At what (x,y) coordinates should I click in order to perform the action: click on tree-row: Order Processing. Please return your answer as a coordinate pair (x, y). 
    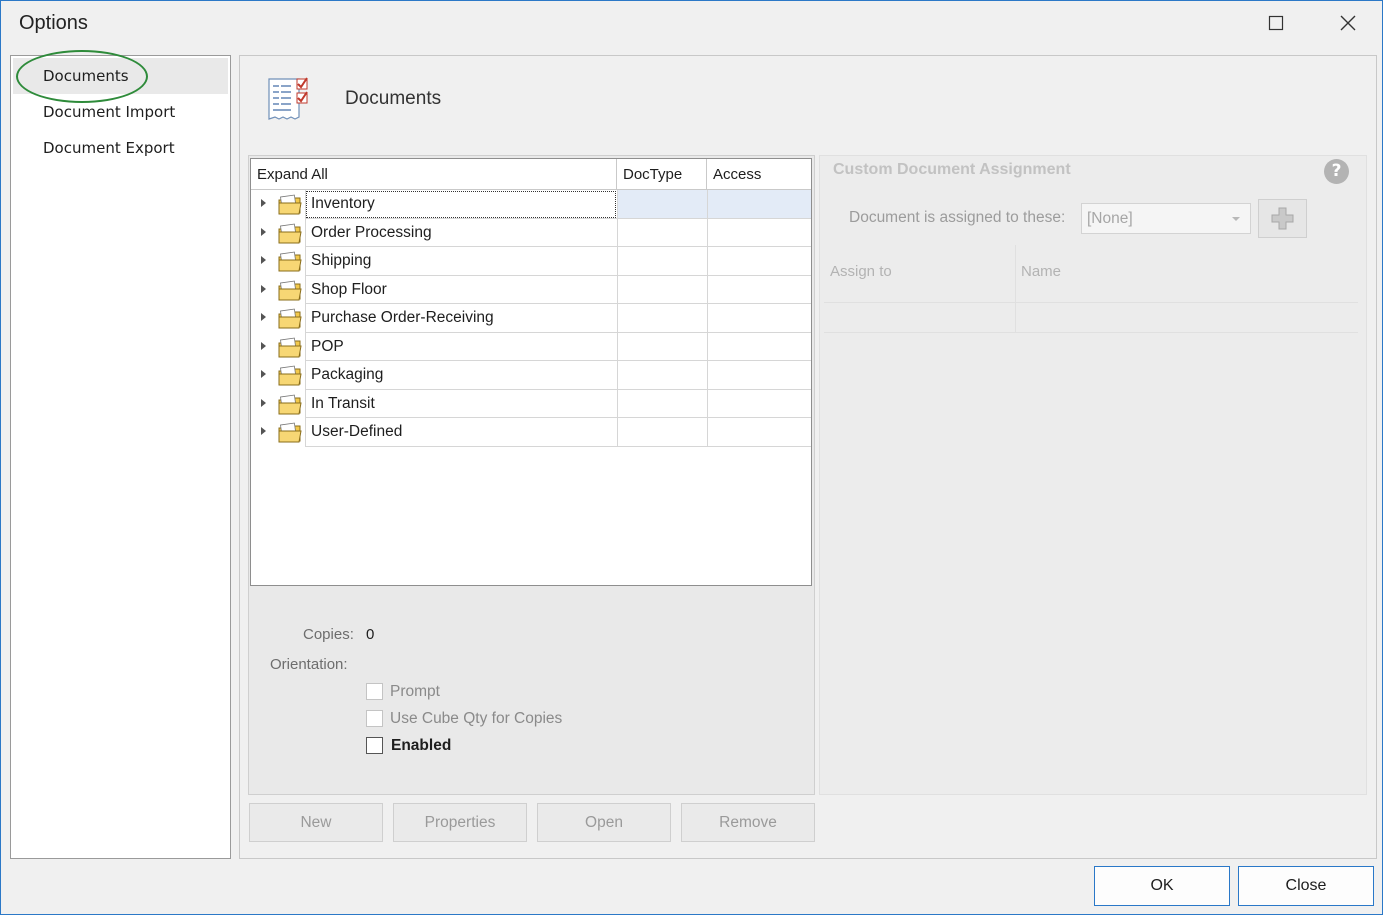
    Looking at the image, I should click on (531, 232).